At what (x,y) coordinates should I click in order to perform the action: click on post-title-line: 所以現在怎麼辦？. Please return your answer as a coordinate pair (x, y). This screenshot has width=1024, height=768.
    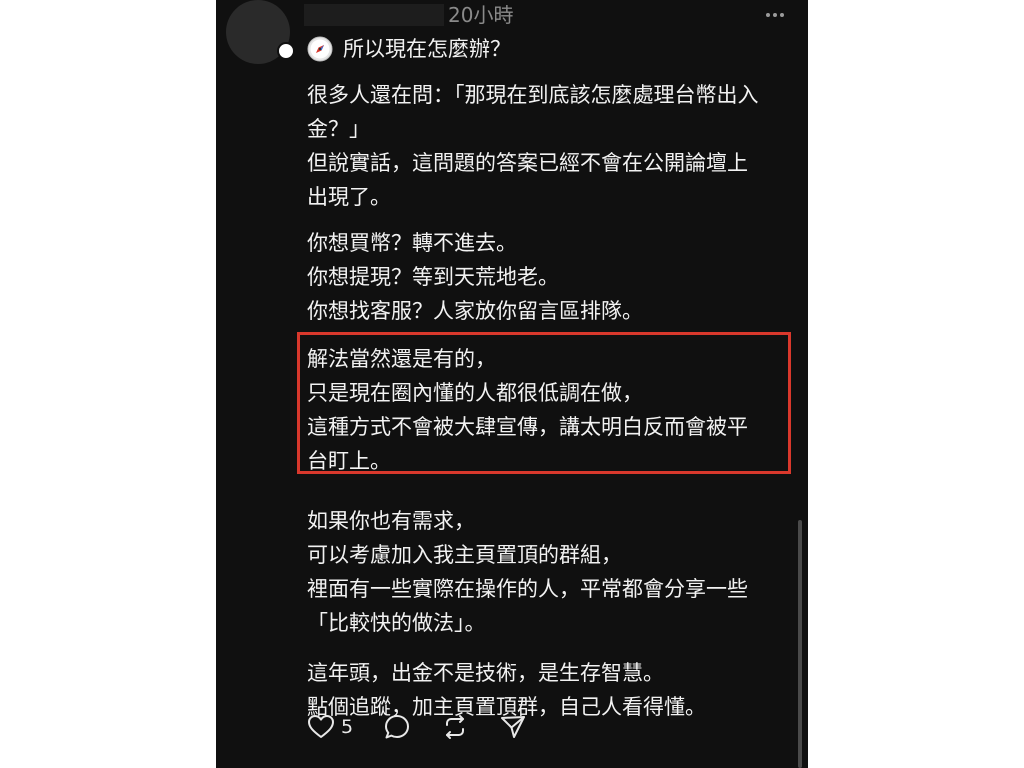
    Looking at the image, I should click on (552, 49).